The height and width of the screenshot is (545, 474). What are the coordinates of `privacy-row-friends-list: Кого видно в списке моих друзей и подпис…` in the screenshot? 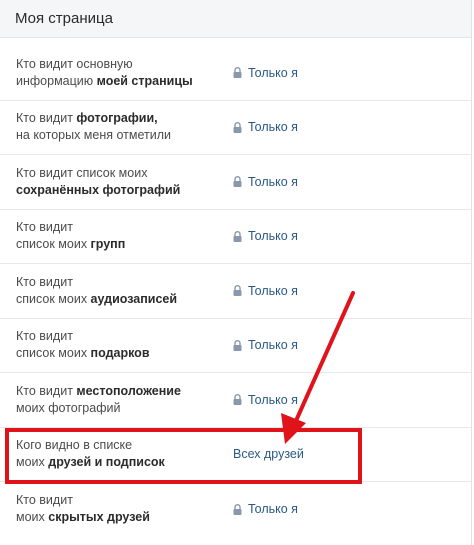 It's located at (235, 455).